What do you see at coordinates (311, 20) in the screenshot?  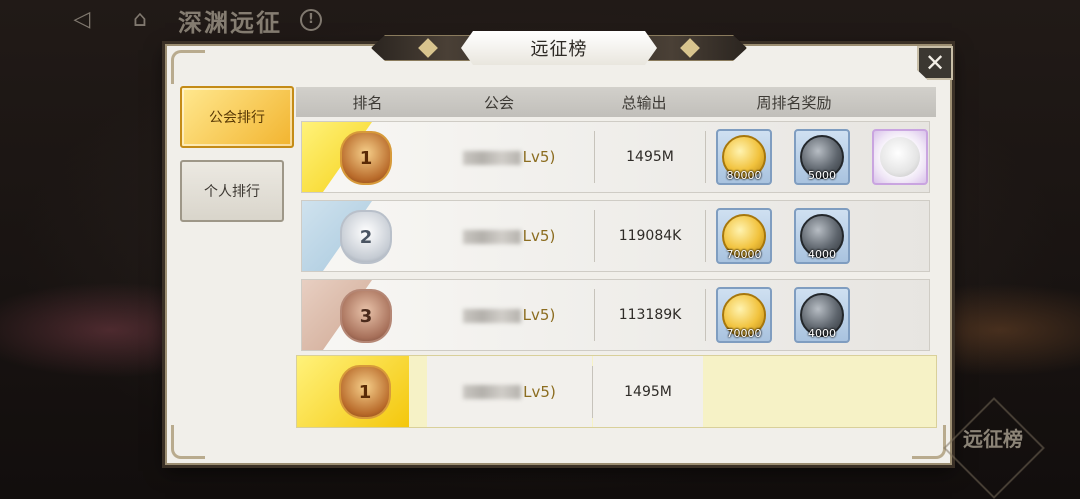 I see `info-icon: !` at bounding box center [311, 20].